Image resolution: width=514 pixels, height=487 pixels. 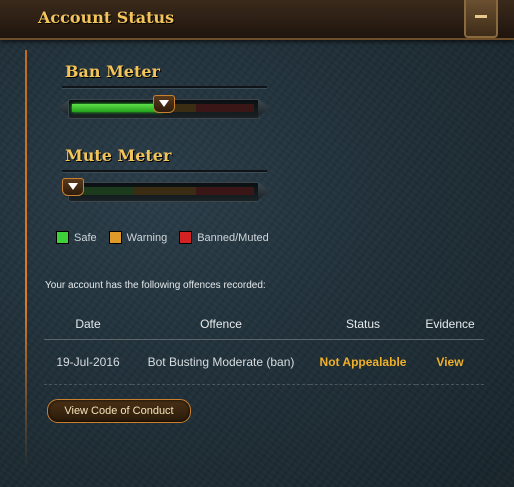 What do you see at coordinates (73, 187) in the screenshot?
I see `mute-meter-marker` at bounding box center [73, 187].